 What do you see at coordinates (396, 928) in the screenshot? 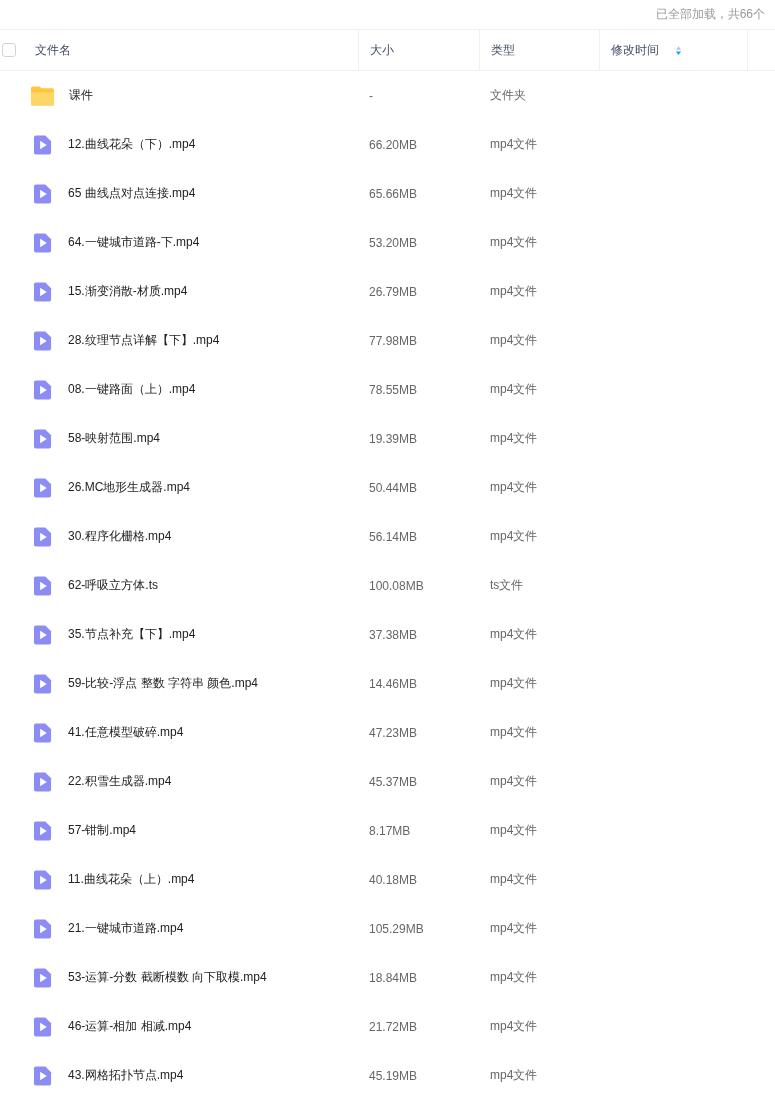
I see `file-size: 105.29MB` at bounding box center [396, 928].